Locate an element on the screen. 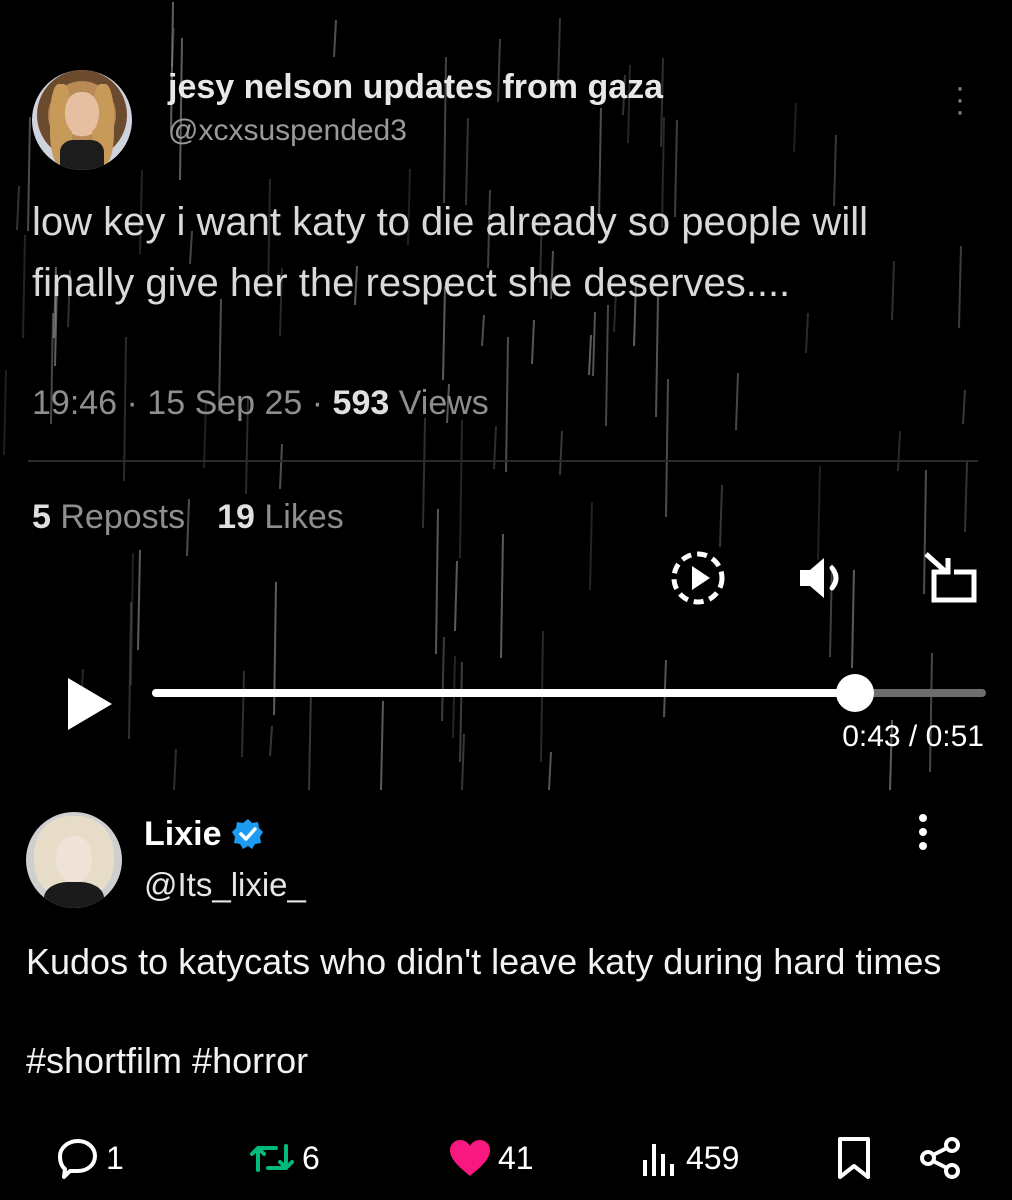 This screenshot has height=1200, width=1012. replay-icon is located at coordinates (698, 578).